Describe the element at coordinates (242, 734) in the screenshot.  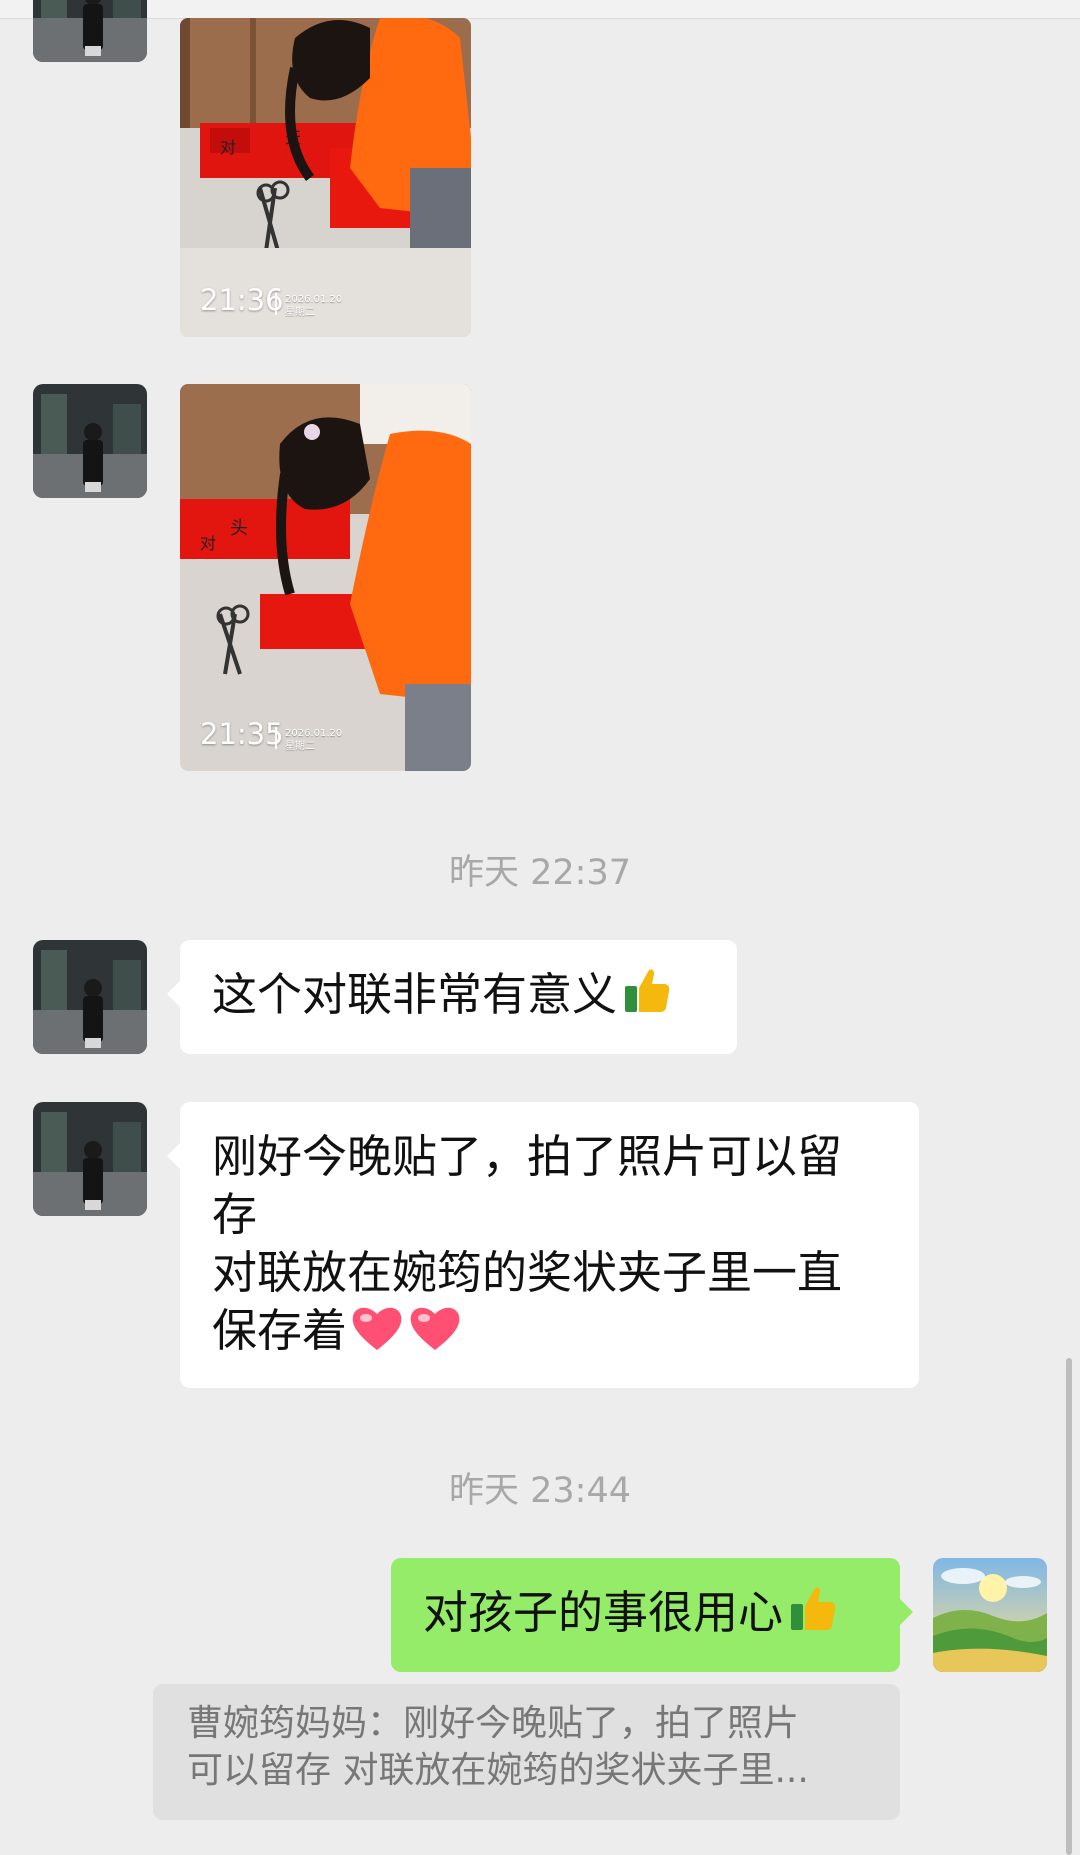
I see `photo-time: 21:35` at that location.